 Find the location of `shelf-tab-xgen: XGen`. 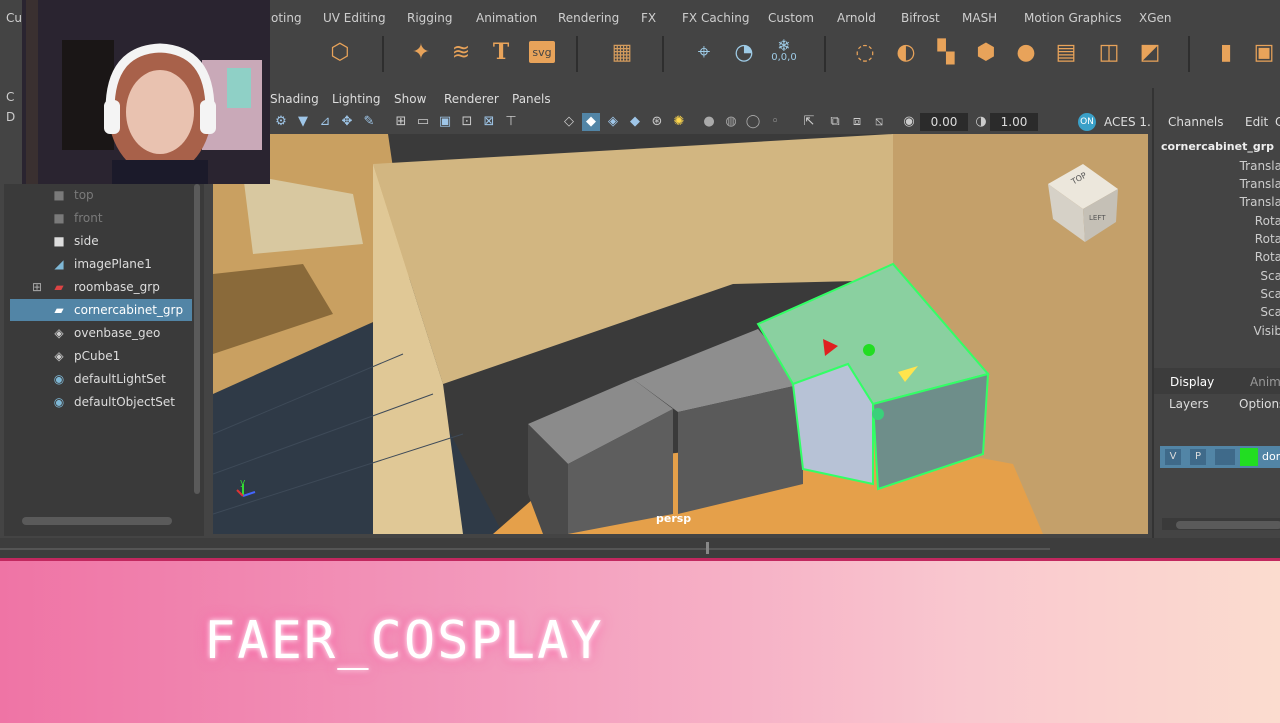

shelf-tab-xgen: XGen is located at coordinates (1155, 18).